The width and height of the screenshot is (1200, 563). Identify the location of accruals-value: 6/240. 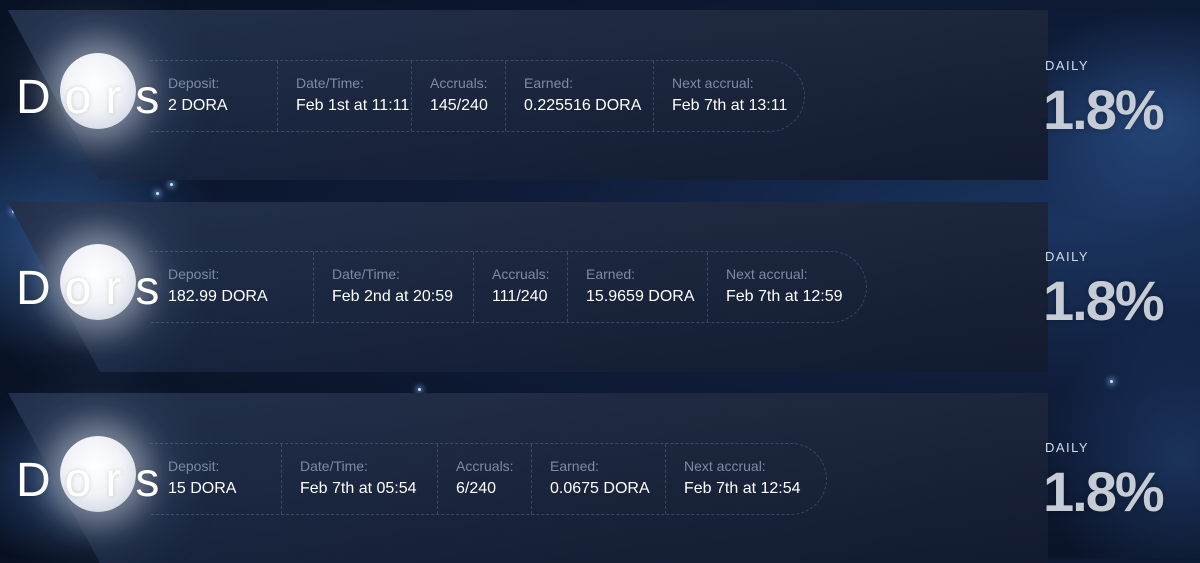
(476, 488).